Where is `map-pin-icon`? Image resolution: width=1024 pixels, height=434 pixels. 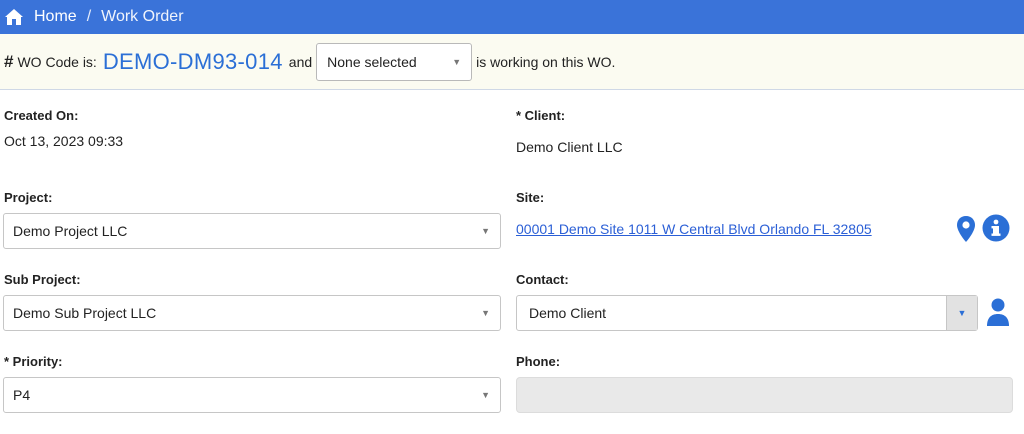
map-pin-icon is located at coordinates (966, 229).